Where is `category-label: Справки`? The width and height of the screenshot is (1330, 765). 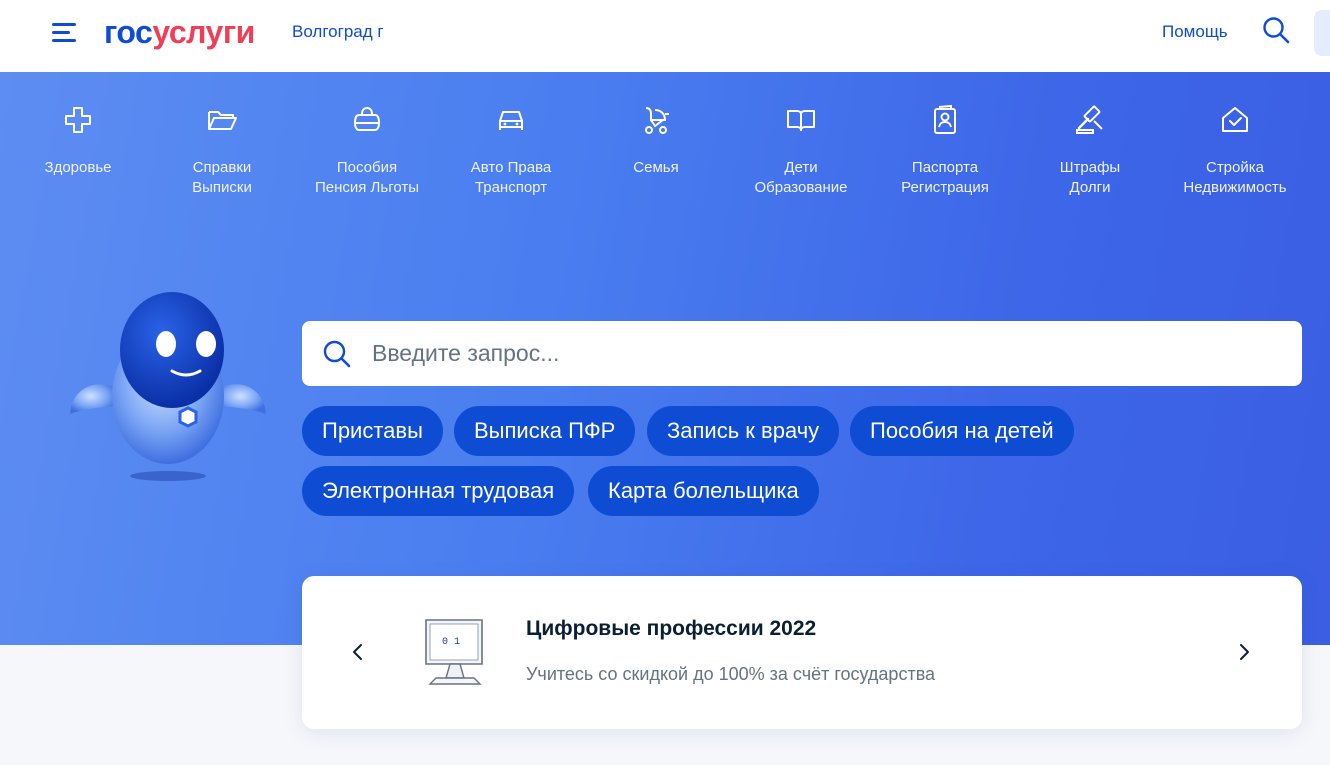 category-label: Справки is located at coordinates (222, 167).